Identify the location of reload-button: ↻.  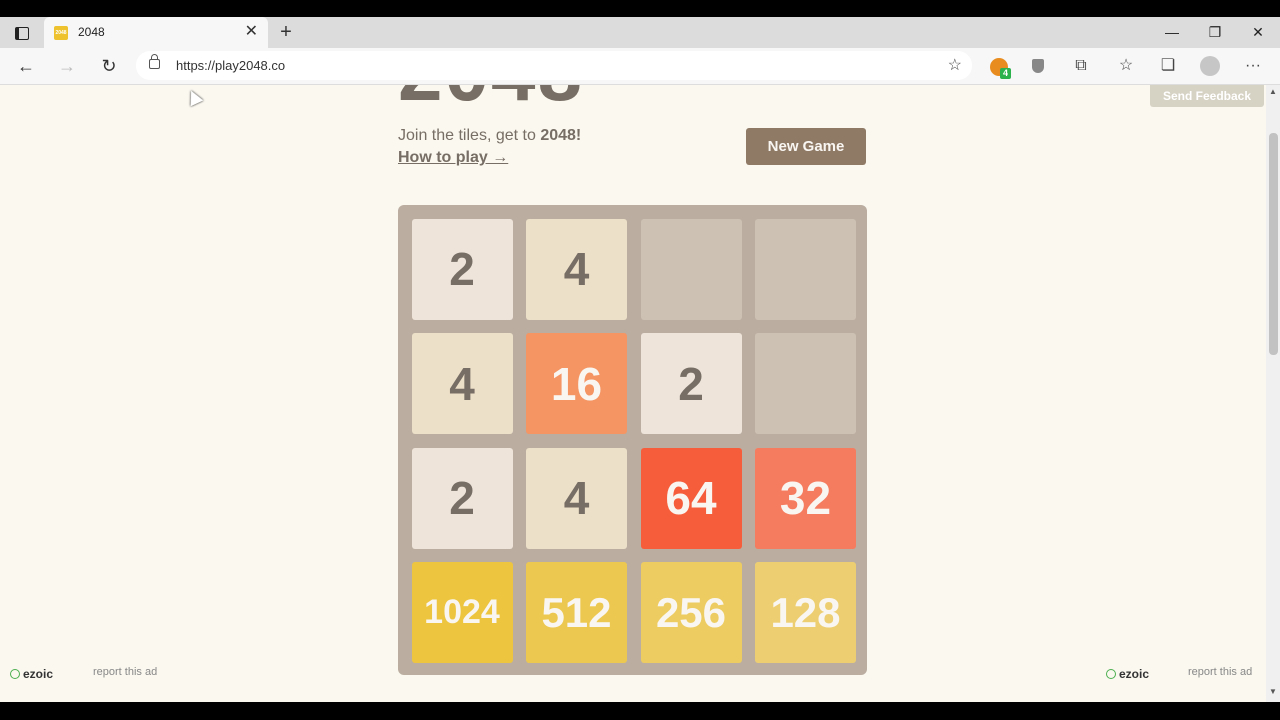
(109, 66).